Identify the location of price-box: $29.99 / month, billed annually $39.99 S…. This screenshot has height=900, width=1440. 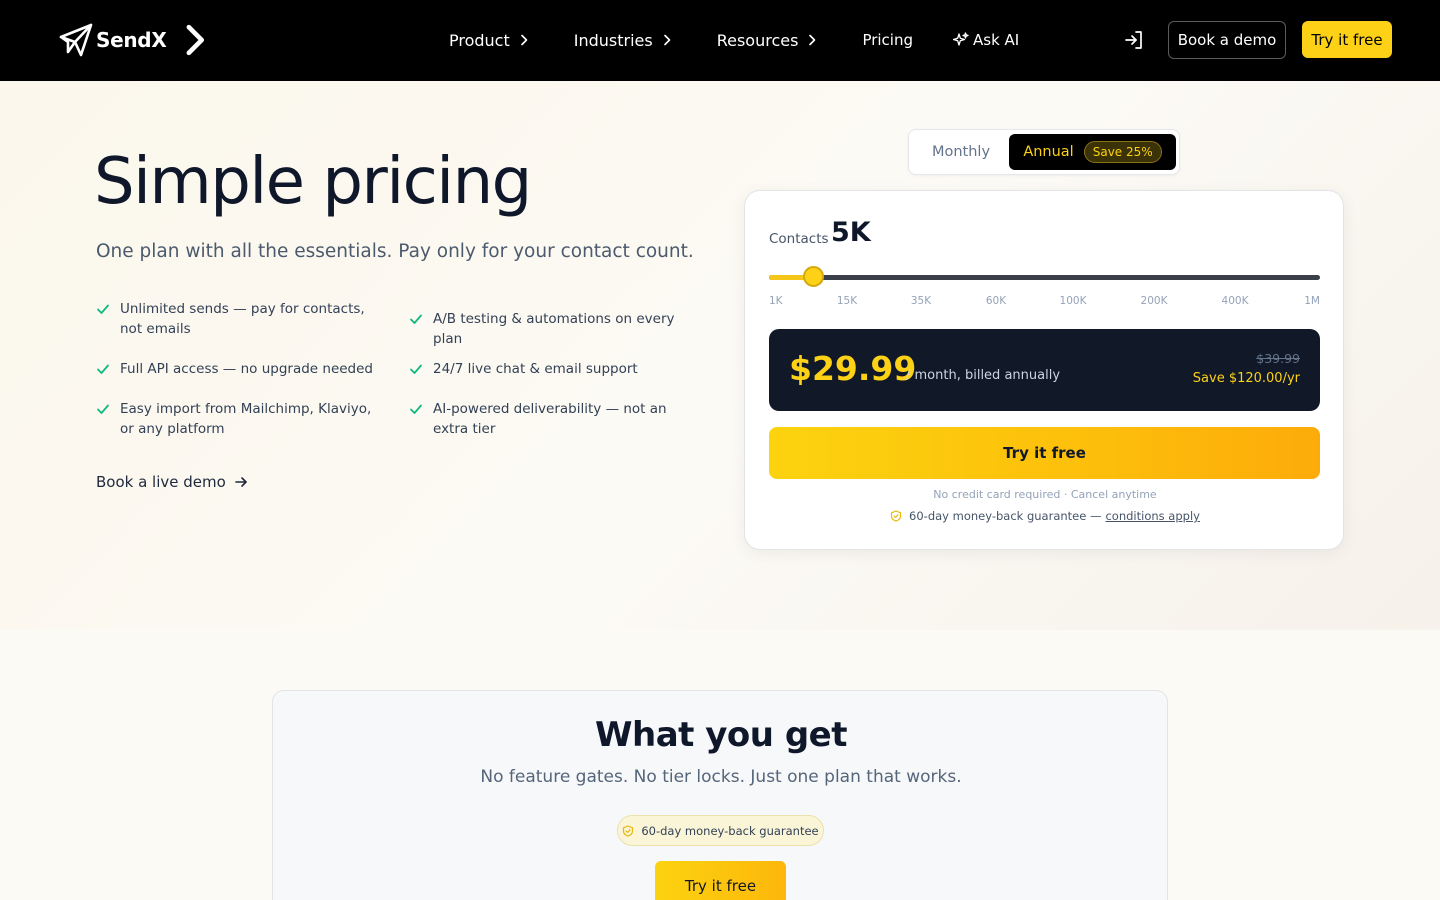
(1044, 370).